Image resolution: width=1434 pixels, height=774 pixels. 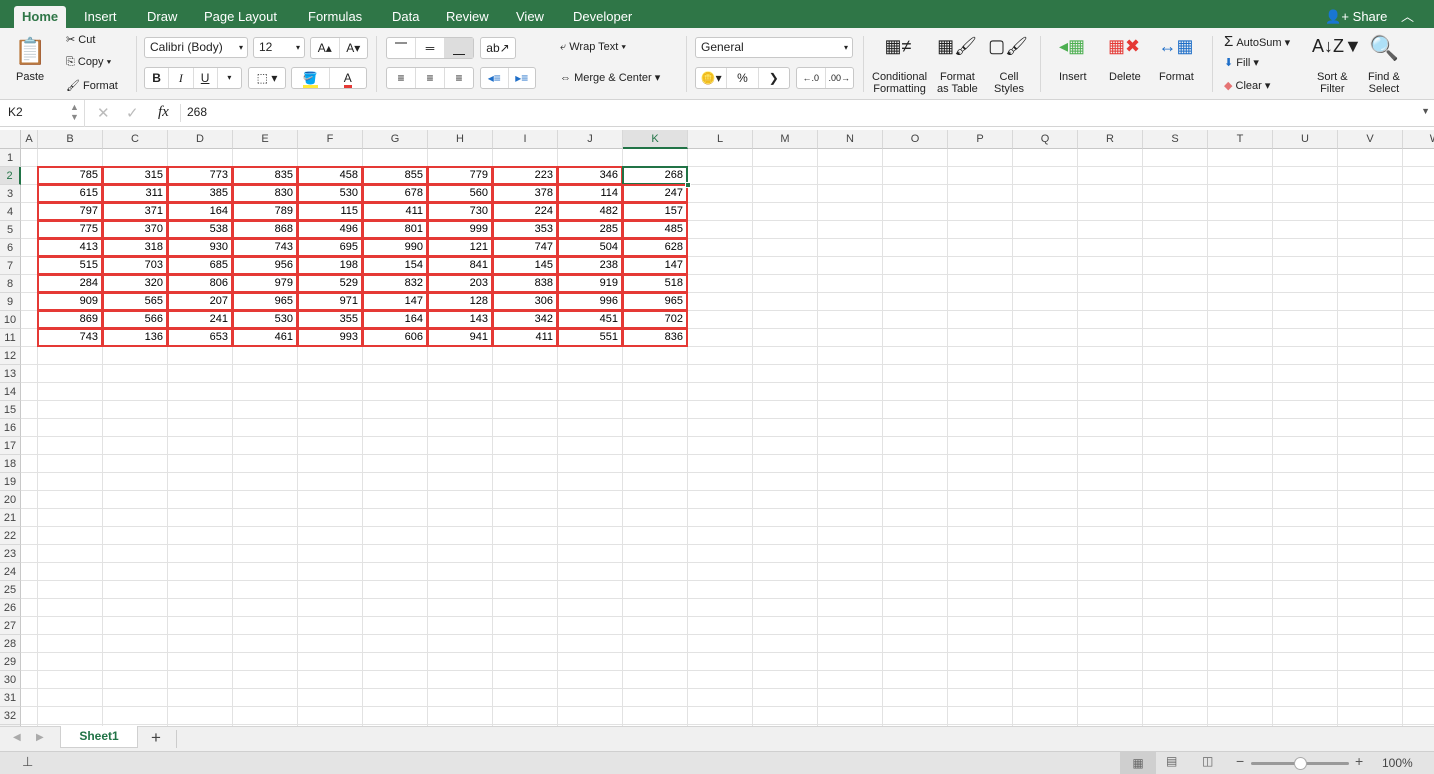 I want to click on cell-D4: 164, so click(x=200, y=211).